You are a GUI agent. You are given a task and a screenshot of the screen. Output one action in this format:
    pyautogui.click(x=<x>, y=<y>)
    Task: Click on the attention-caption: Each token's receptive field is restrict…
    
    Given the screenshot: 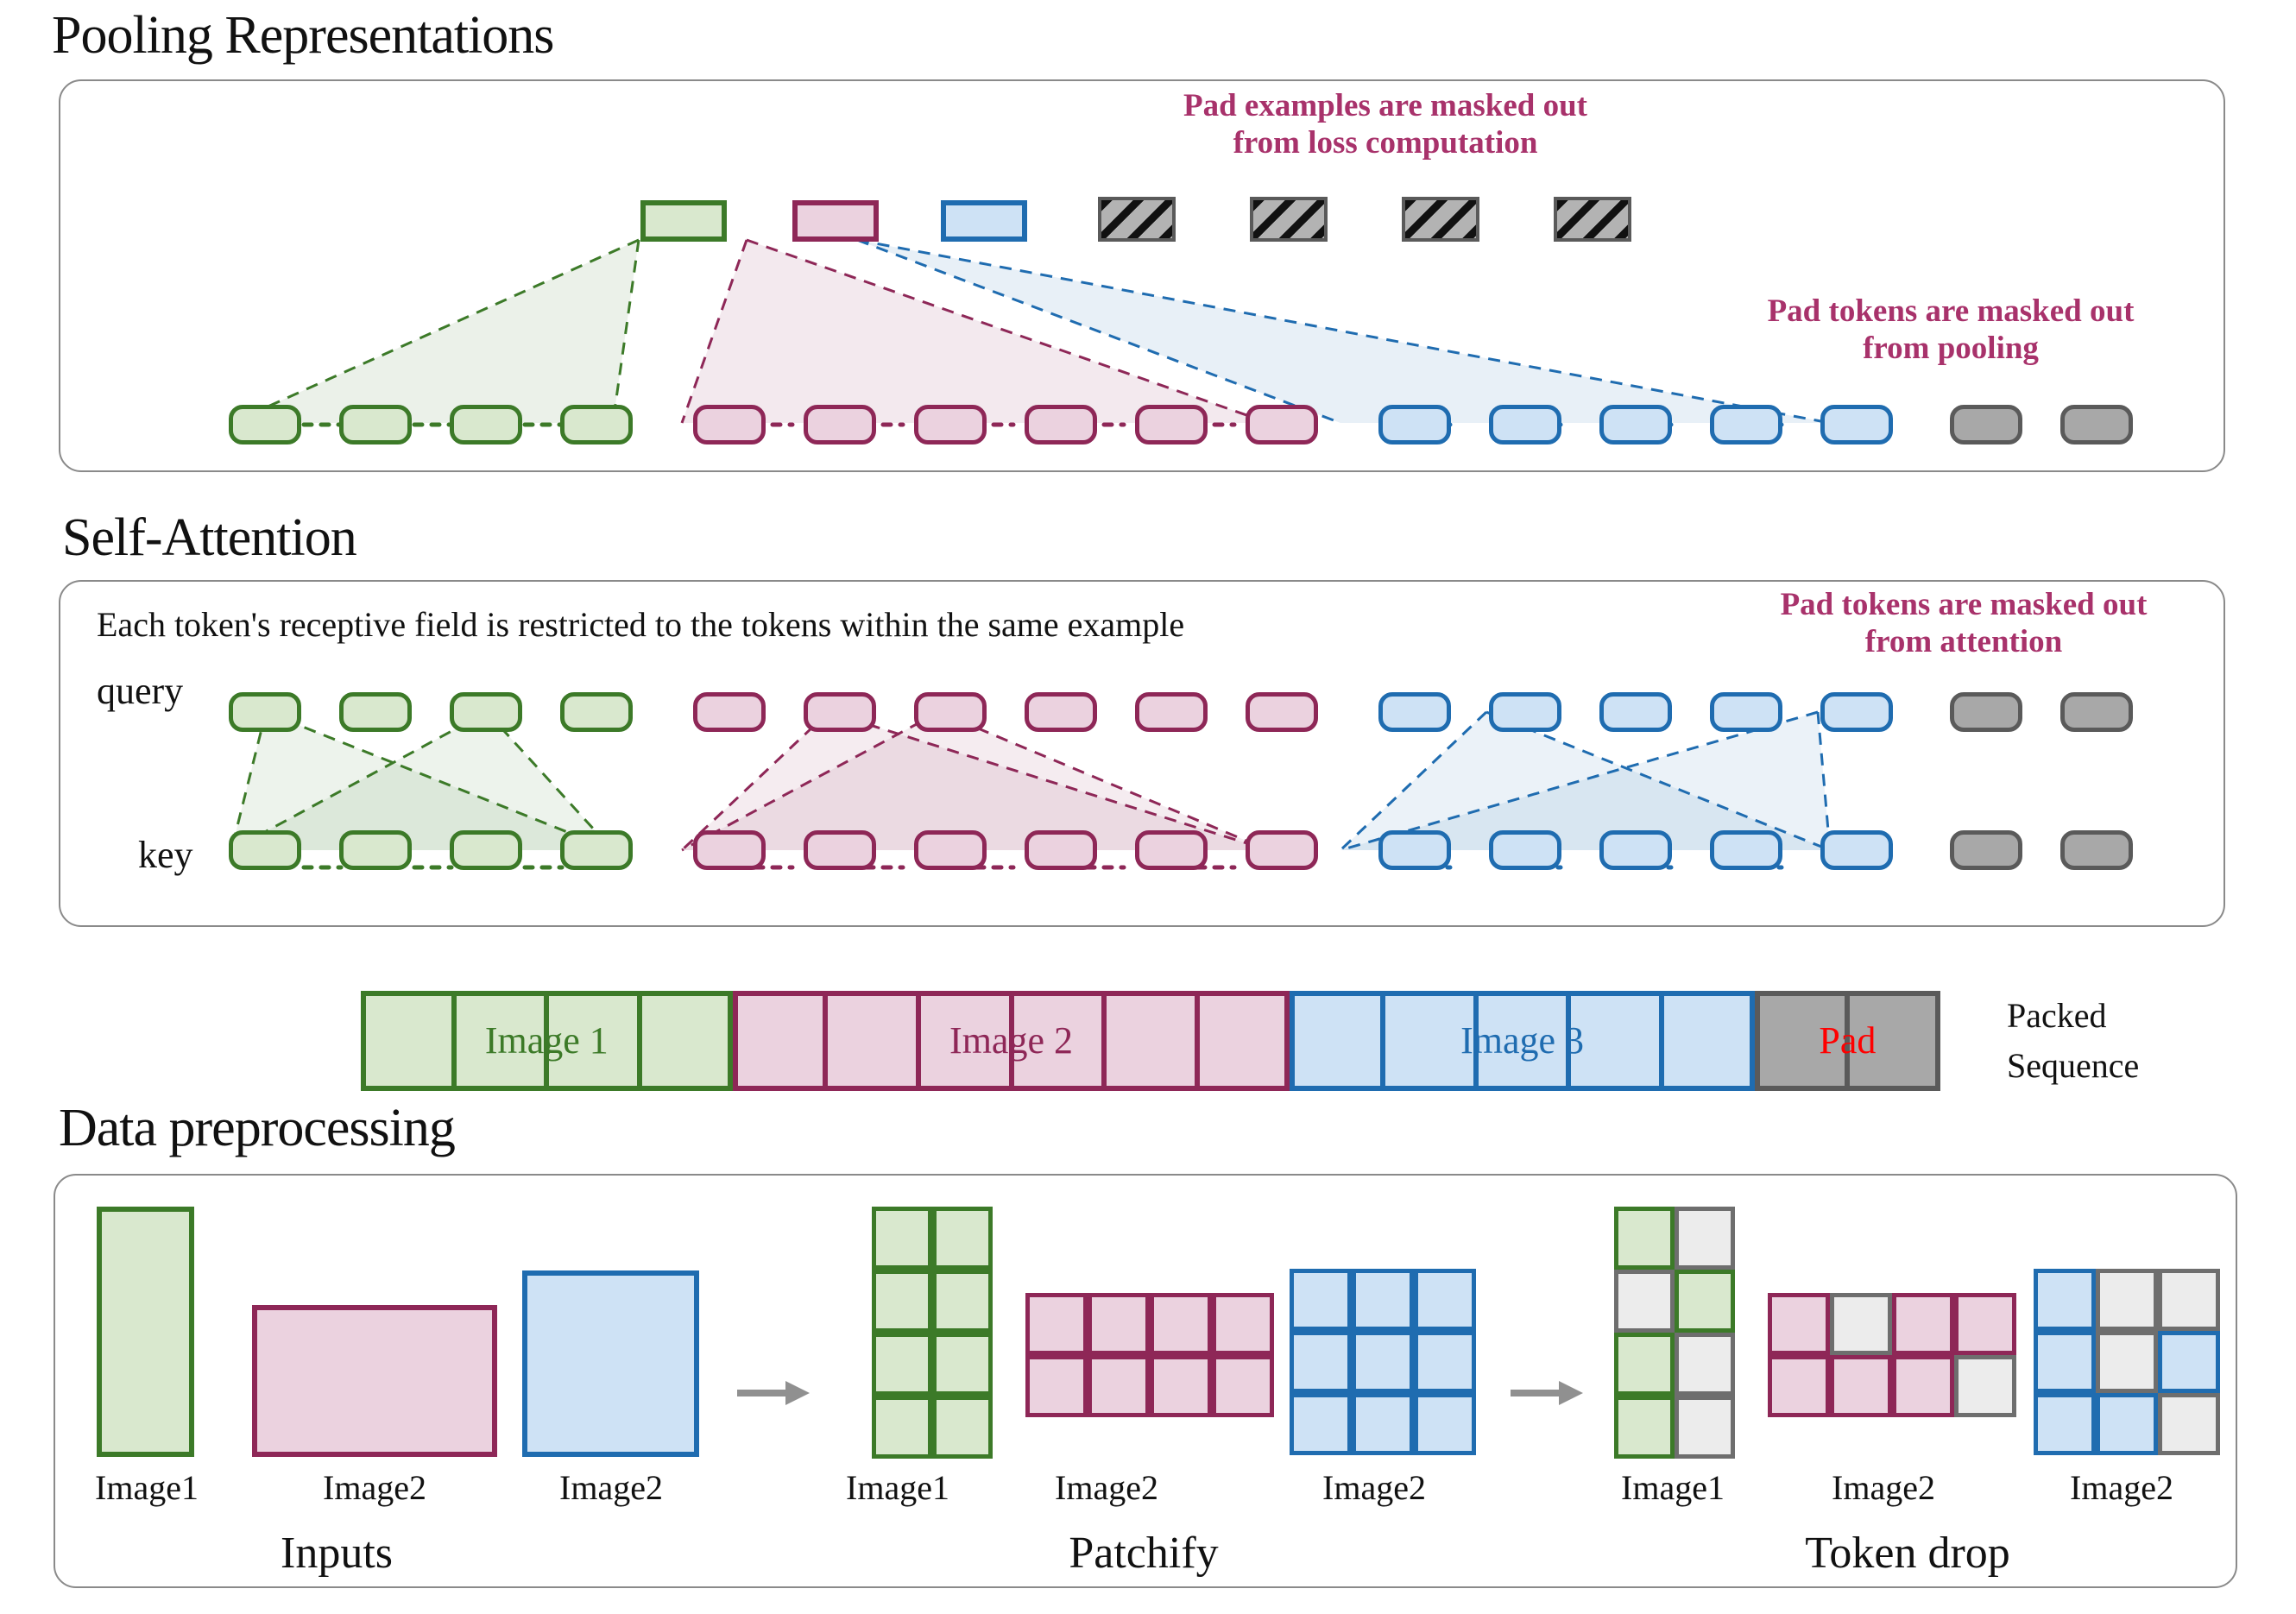 What is the action you would take?
    pyautogui.click(x=641, y=624)
    